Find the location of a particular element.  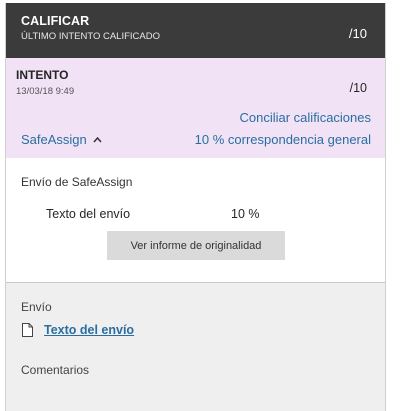

attempt-date: 13/03/18 9:49 is located at coordinates (45, 91).